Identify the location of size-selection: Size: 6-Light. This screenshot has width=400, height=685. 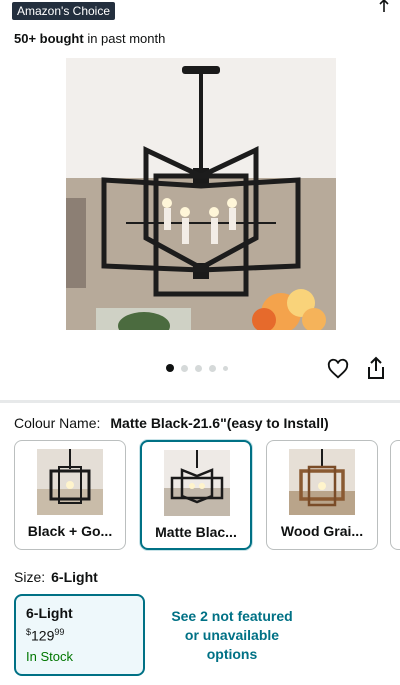
(56, 577).